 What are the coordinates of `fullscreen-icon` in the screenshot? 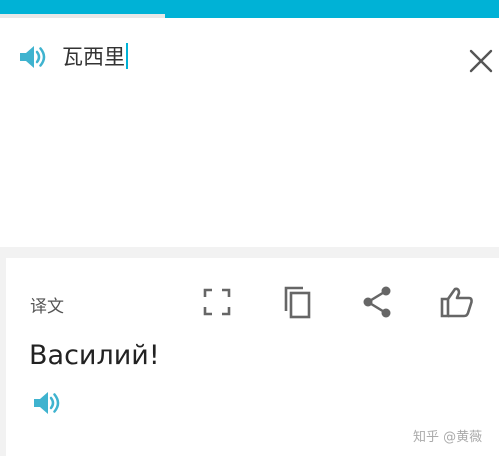 It's located at (217, 302).